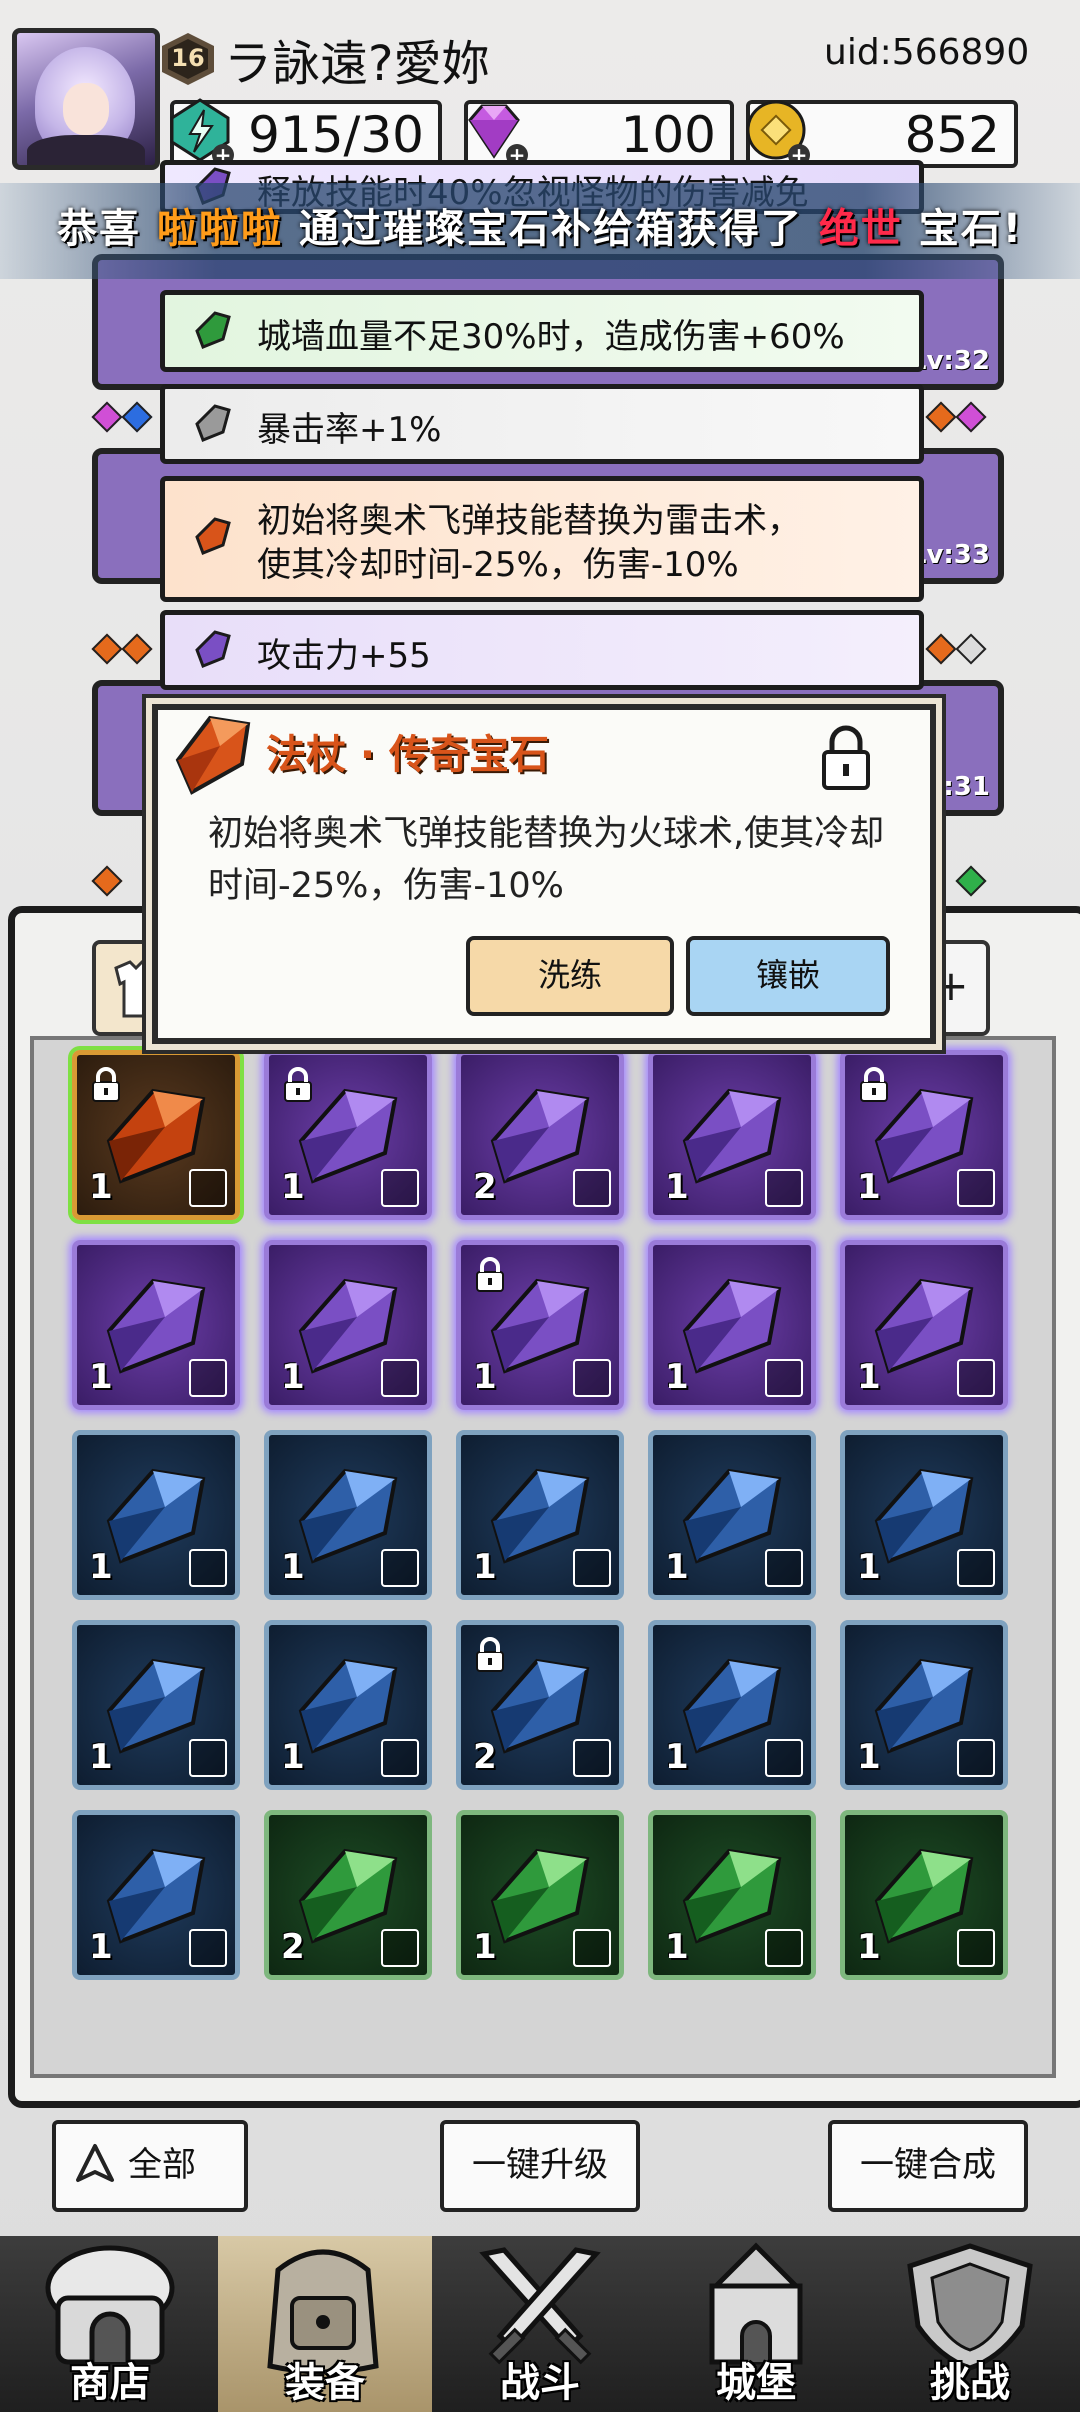  What do you see at coordinates (219, 229) in the screenshot?
I see `banner-player-name: 啦啦啦` at bounding box center [219, 229].